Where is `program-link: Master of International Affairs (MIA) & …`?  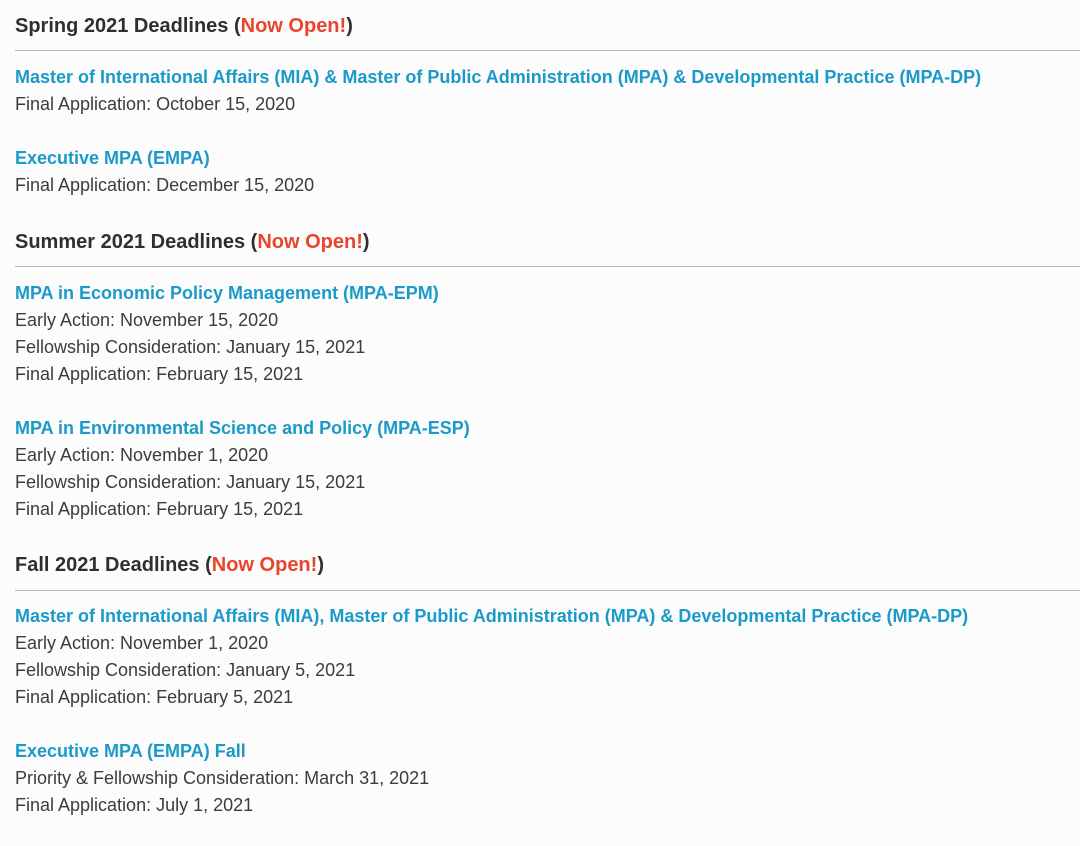
program-link: Master of International Affairs (MIA) & … is located at coordinates (498, 77).